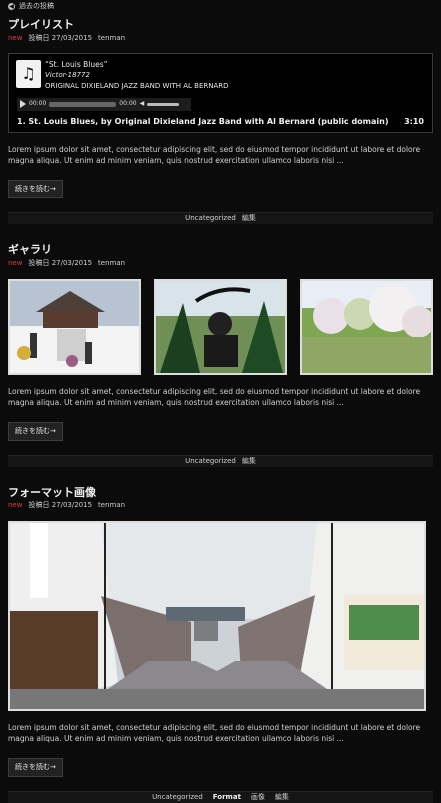 The image size is (441, 803). I want to click on volume-slider, so click(163, 104).